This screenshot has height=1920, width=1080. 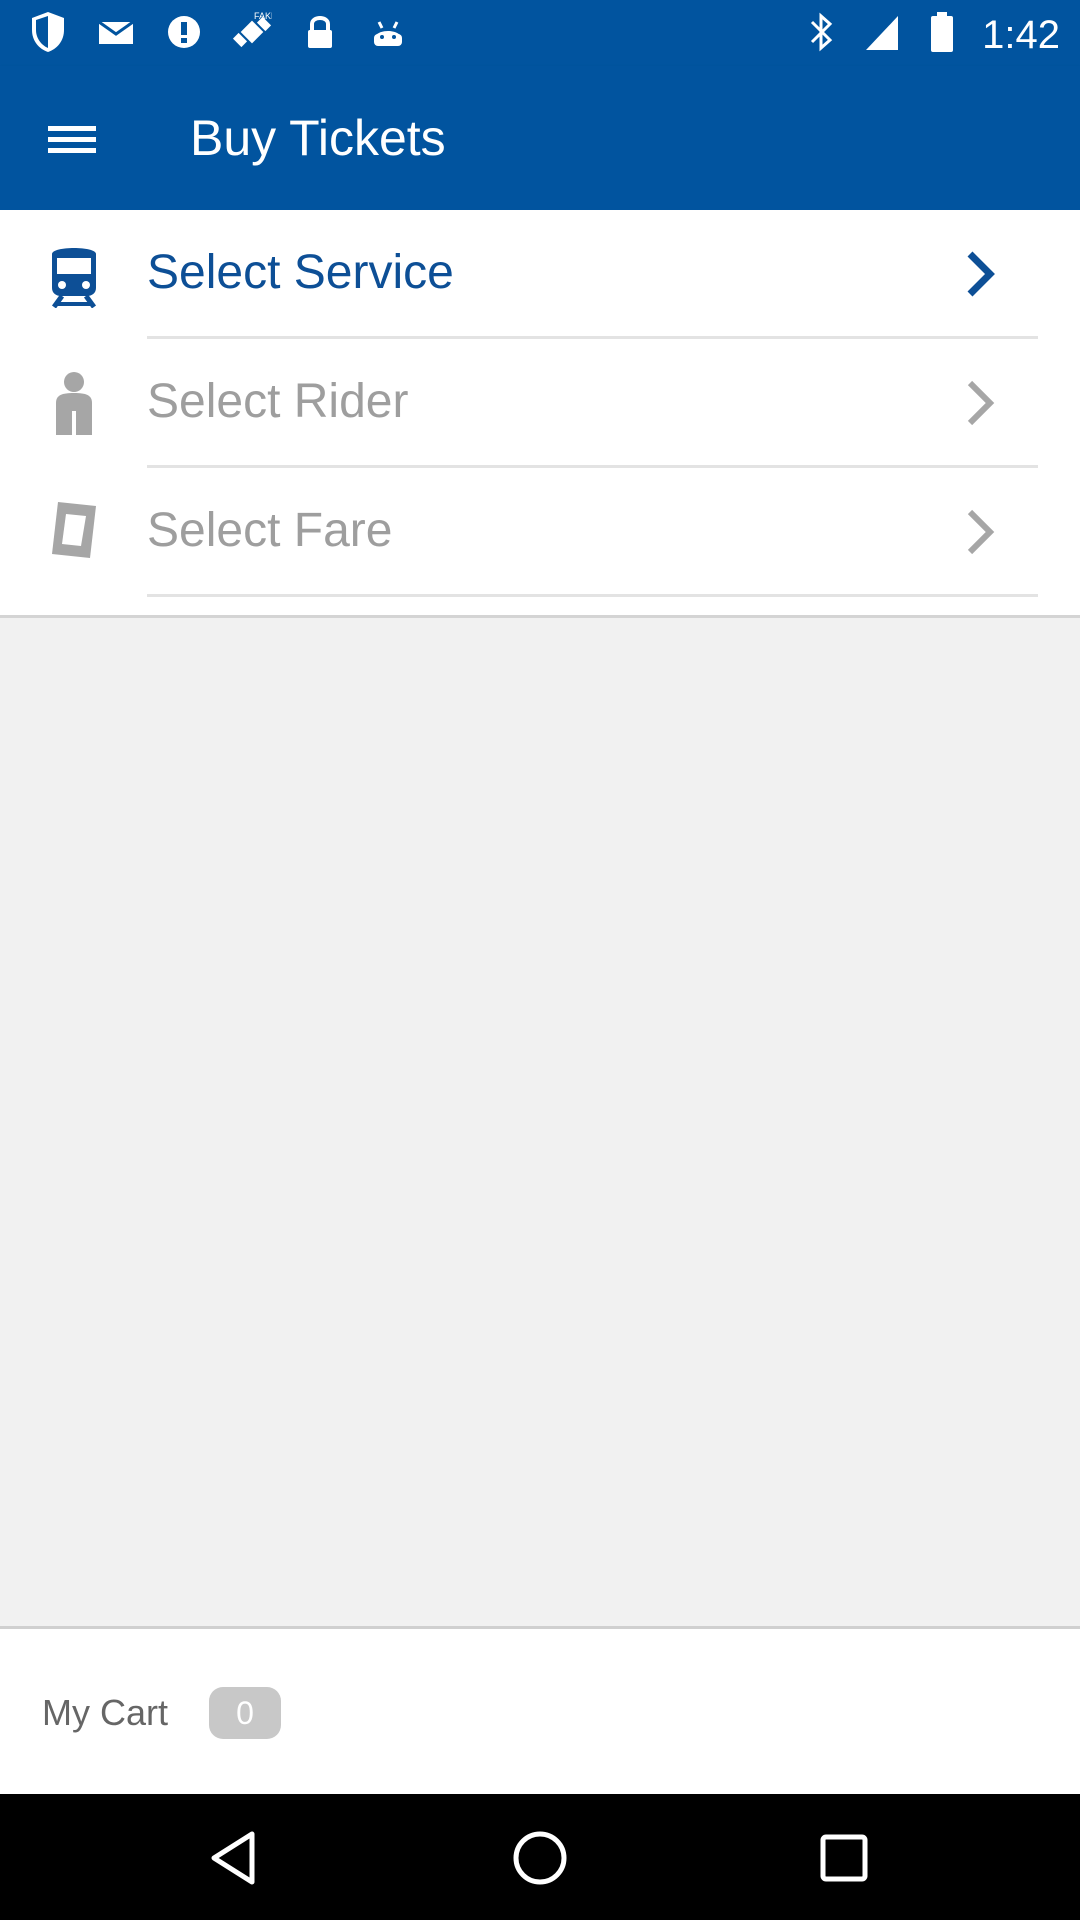 What do you see at coordinates (236, 1858) in the screenshot?
I see `back-triangle-icon` at bounding box center [236, 1858].